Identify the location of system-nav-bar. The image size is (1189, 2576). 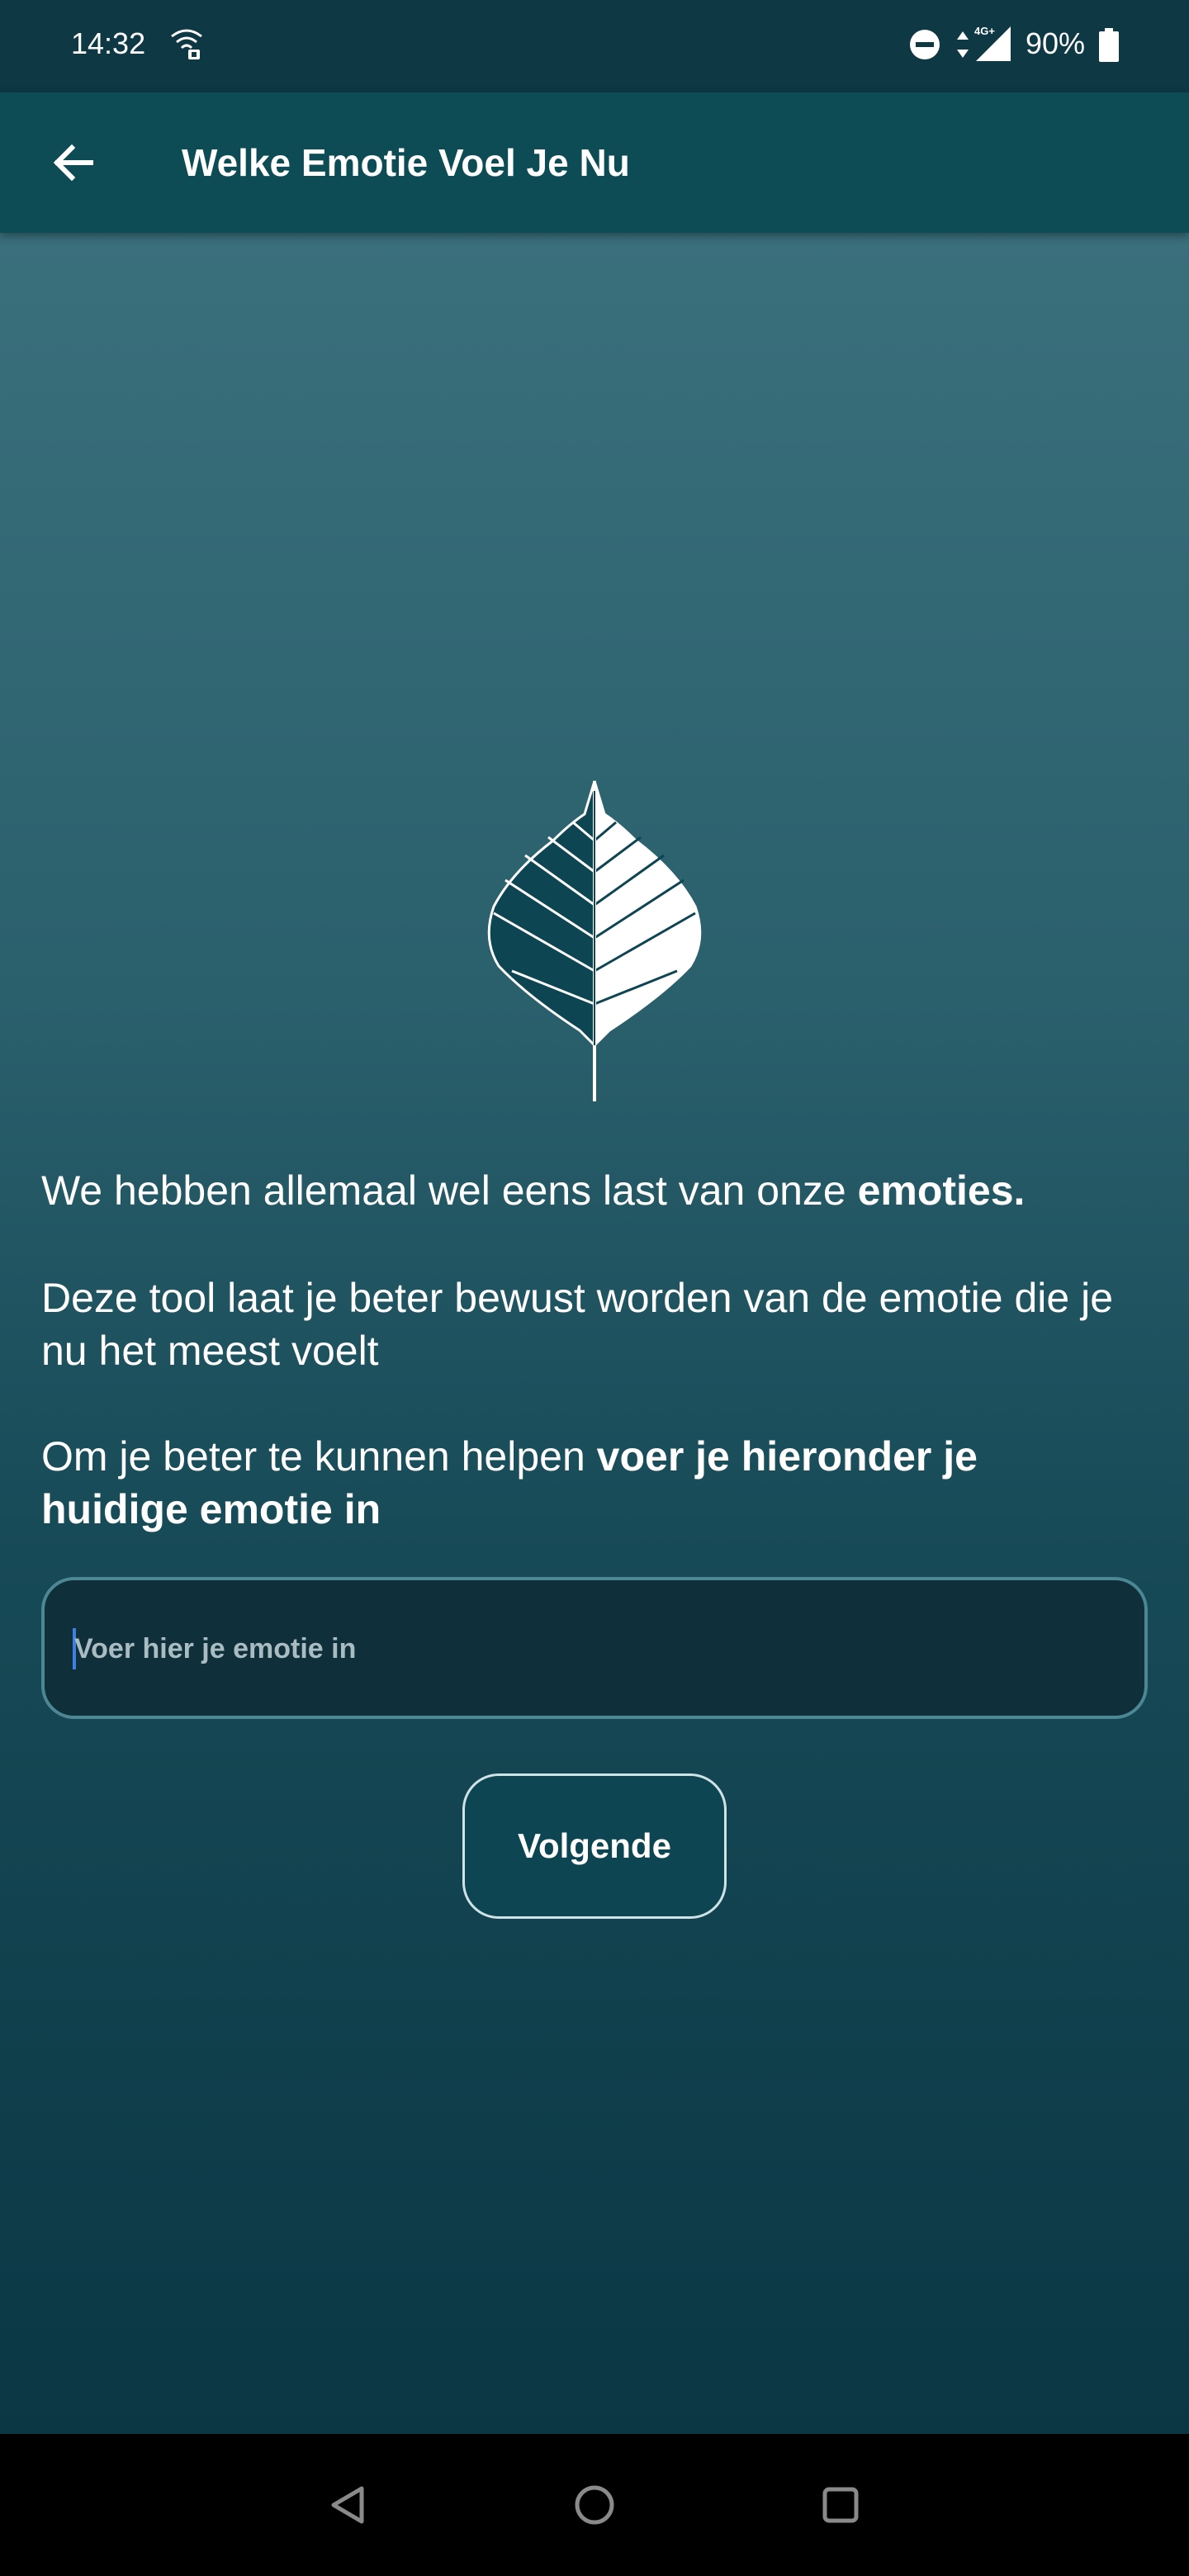
(594, 2505).